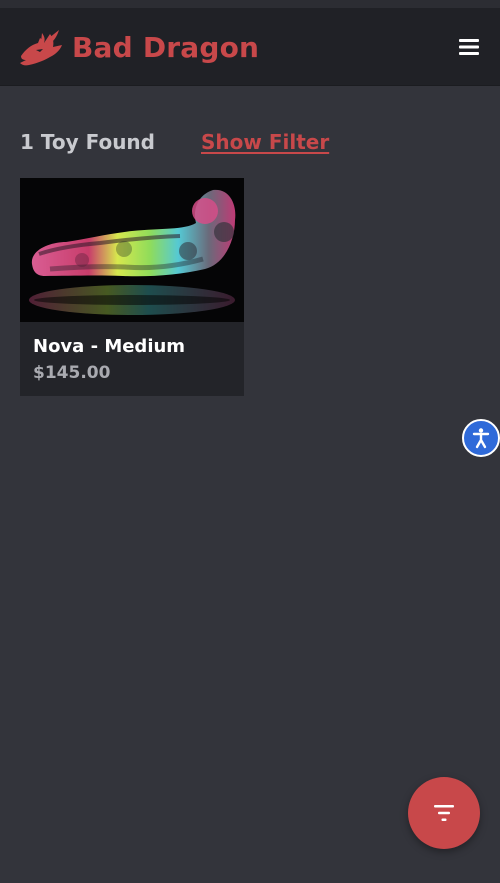 Image resolution: width=500 pixels, height=883 pixels. What do you see at coordinates (72, 373) in the screenshot?
I see `product-price: $145.00` at bounding box center [72, 373].